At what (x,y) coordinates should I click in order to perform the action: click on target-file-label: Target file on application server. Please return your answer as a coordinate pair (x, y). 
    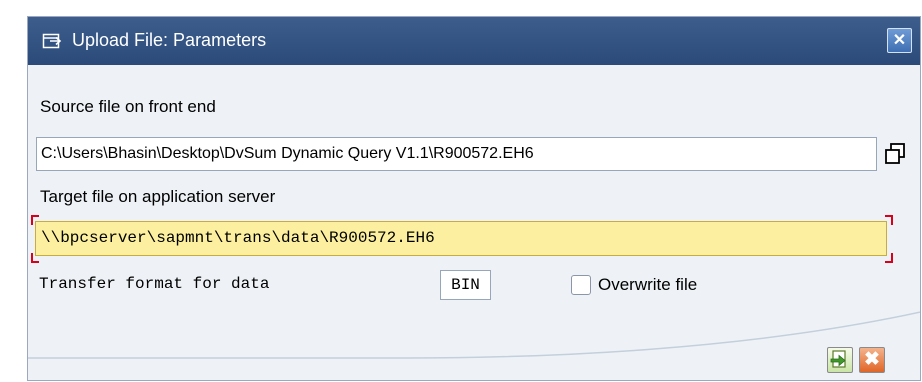
    Looking at the image, I should click on (158, 196).